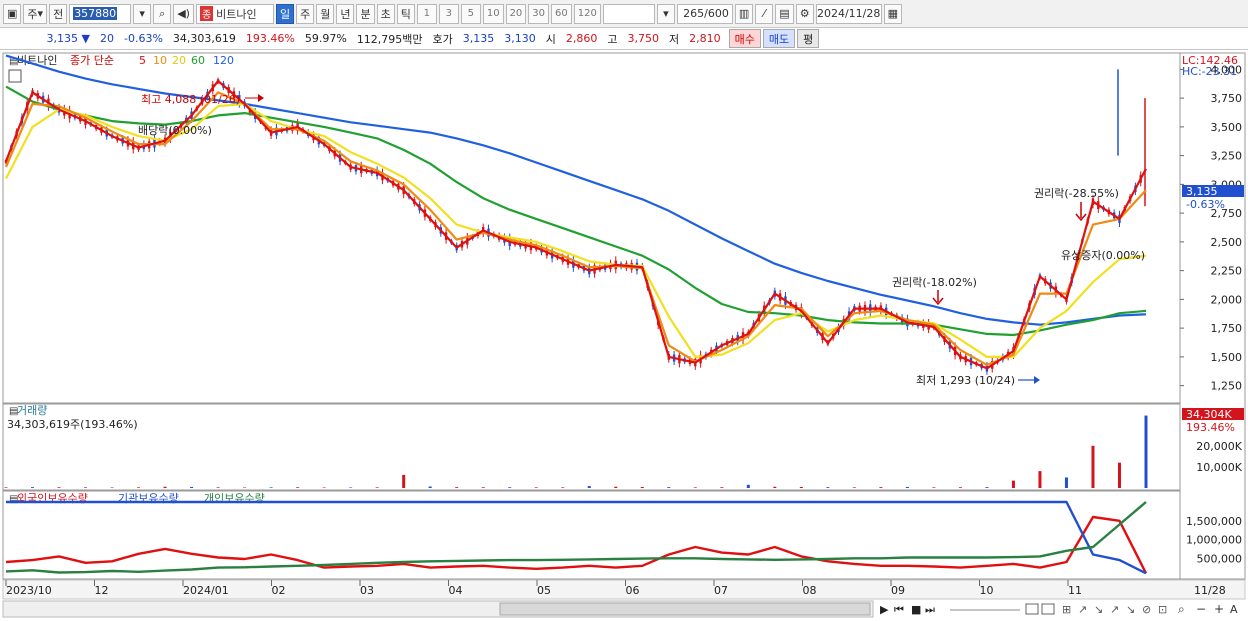 This screenshot has width=1248, height=621. Describe the element at coordinates (685, 609) in the screenshot. I see `scrollbar-thumb` at that location.